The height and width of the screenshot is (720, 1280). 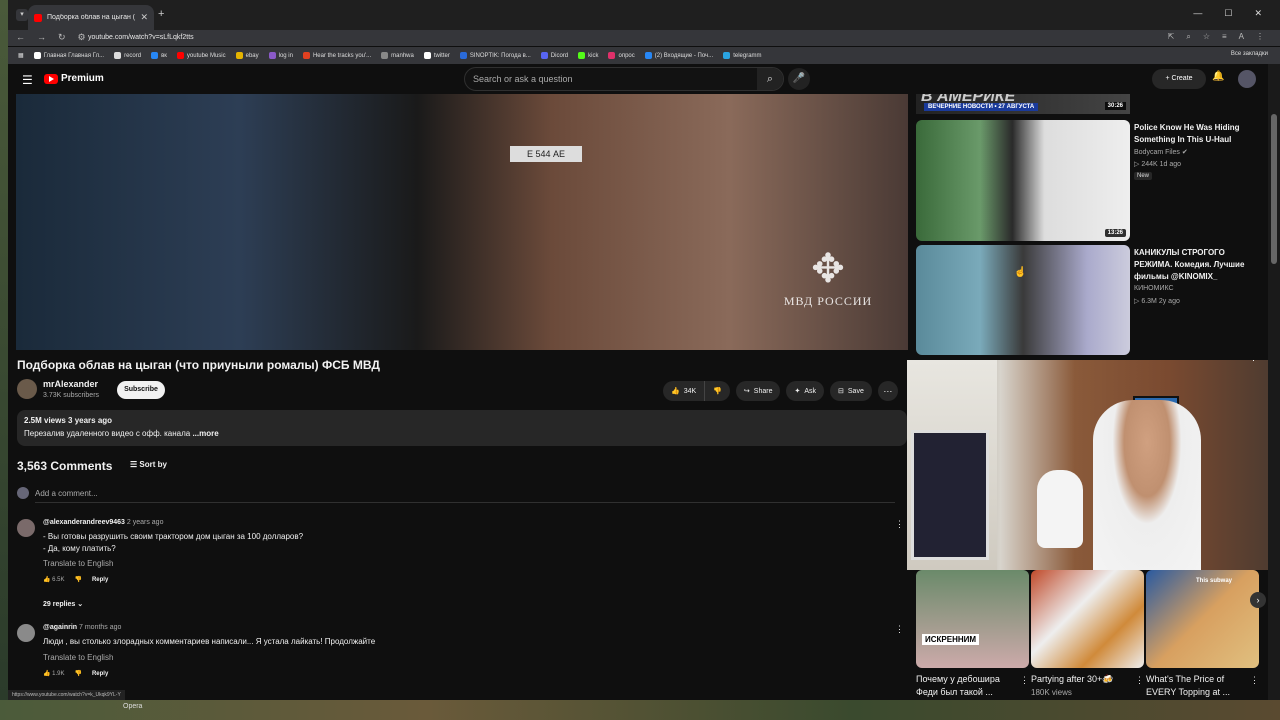 What do you see at coordinates (1253, 361) in the screenshot?
I see `pip-menu-icon: ⋮` at bounding box center [1253, 361].